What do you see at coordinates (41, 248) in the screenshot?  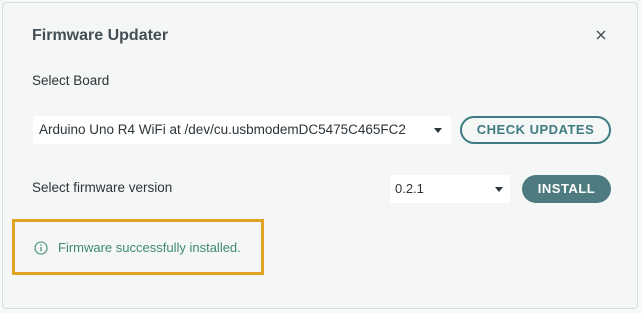 I see `info-icon` at bounding box center [41, 248].